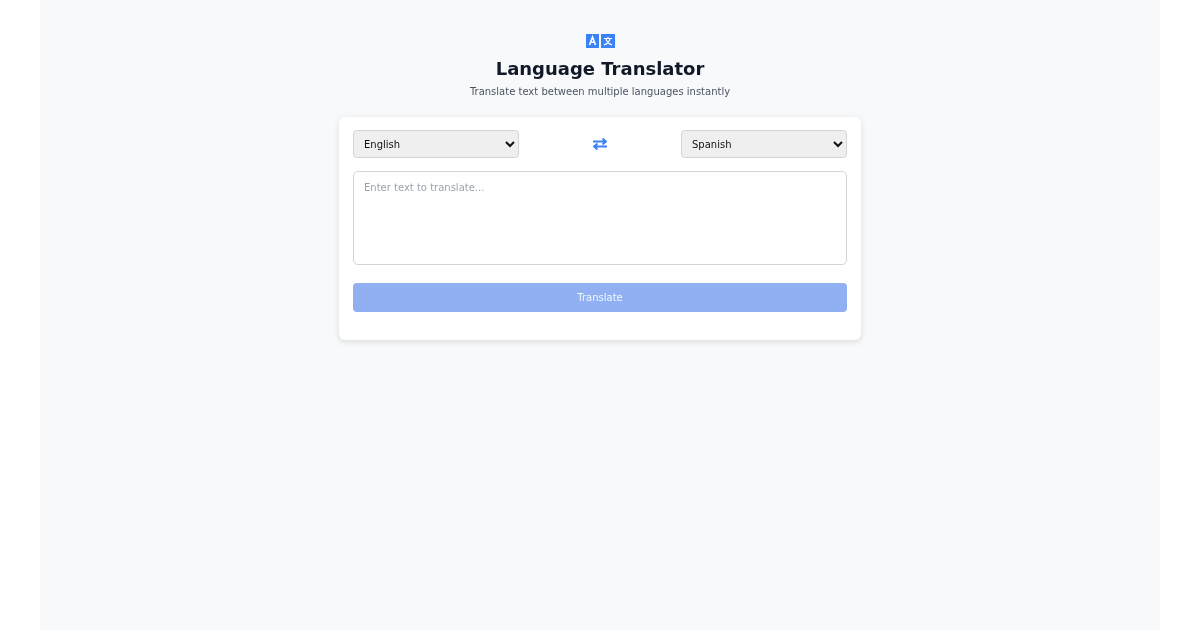 The height and width of the screenshot is (630, 1200). Describe the element at coordinates (436, 144) in the screenshot. I see `source-language-select: English` at that location.